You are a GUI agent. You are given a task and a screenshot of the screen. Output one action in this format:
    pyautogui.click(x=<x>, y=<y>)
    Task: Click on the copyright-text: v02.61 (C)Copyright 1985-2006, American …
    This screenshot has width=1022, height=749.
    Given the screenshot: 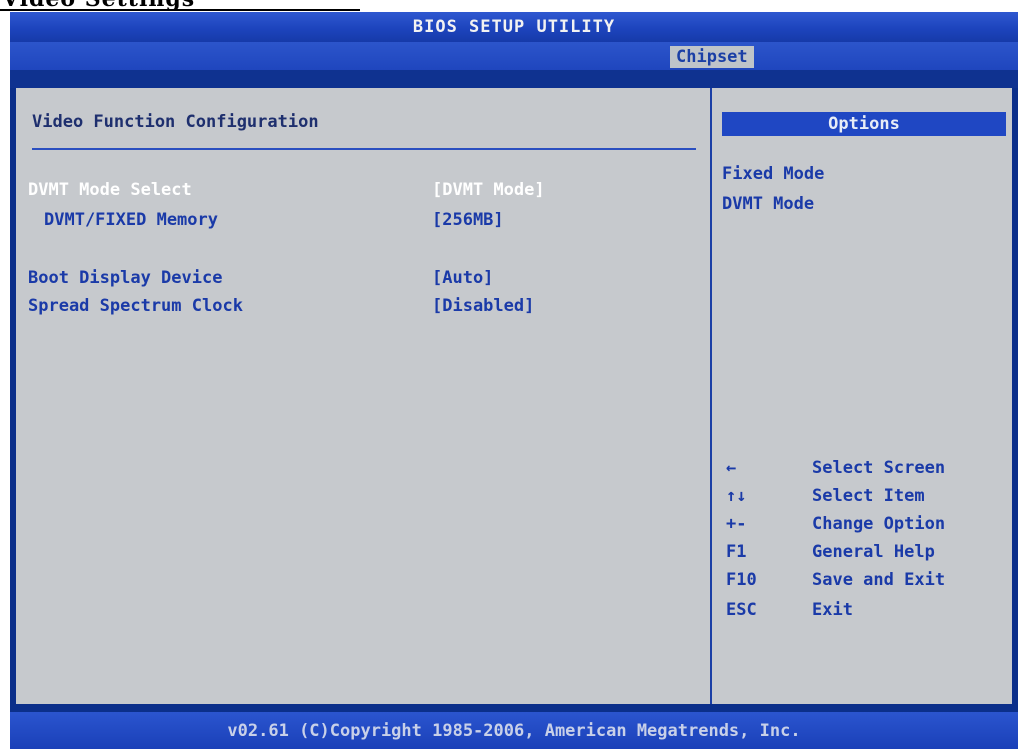 What is the action you would take?
    pyautogui.click(x=514, y=731)
    